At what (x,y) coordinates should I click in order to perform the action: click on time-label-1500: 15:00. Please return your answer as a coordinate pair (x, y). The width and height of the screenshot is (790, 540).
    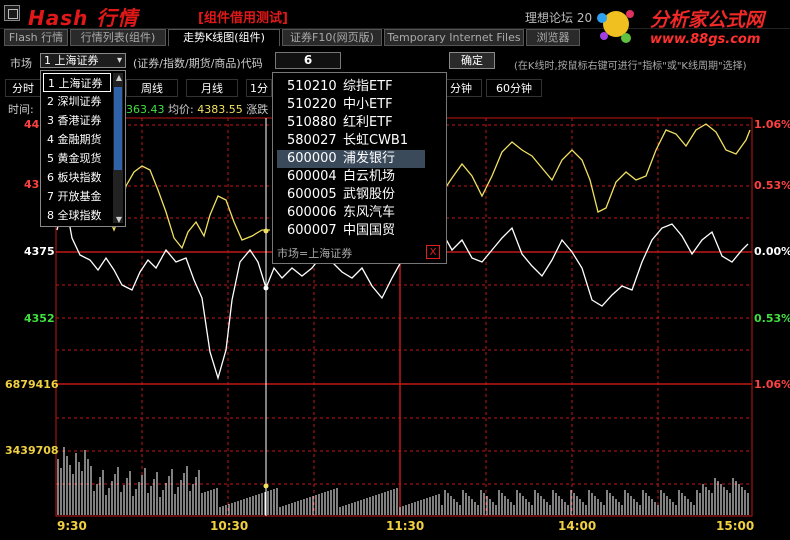
    Looking at the image, I should click on (735, 526).